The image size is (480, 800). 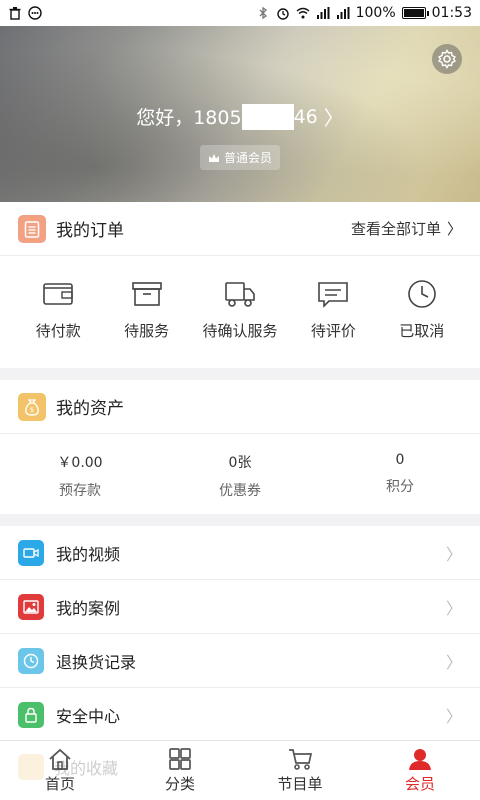 What do you see at coordinates (333, 295) in the screenshot?
I see `comment-icon` at bounding box center [333, 295].